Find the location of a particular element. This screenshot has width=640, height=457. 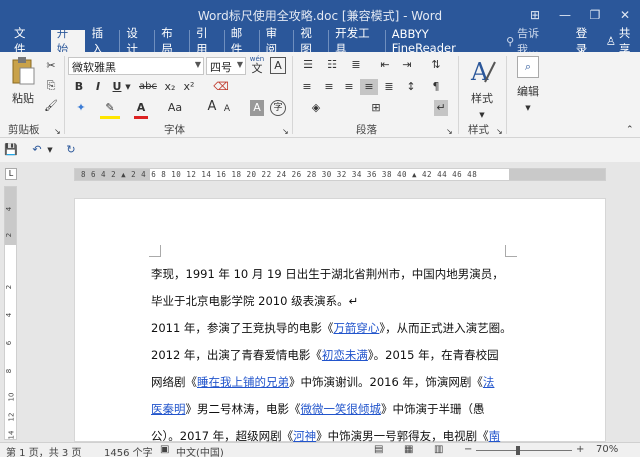

italic-button: I is located at coordinates (98, 87).